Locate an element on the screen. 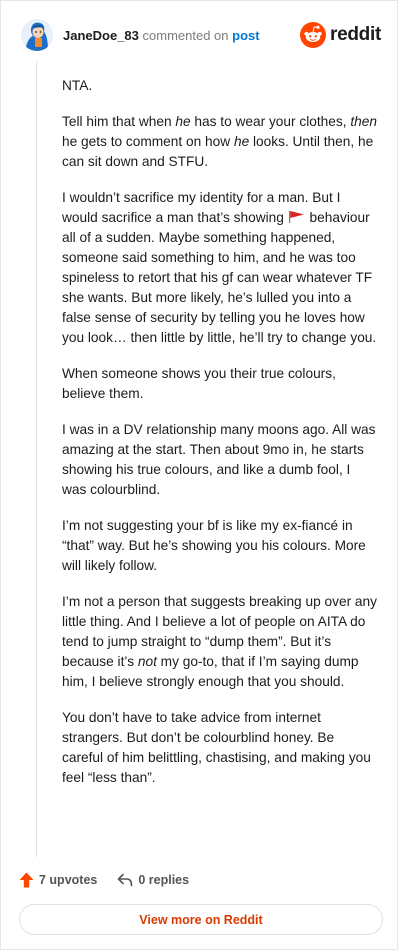  username-link: JaneDoe_83 is located at coordinates (101, 35).